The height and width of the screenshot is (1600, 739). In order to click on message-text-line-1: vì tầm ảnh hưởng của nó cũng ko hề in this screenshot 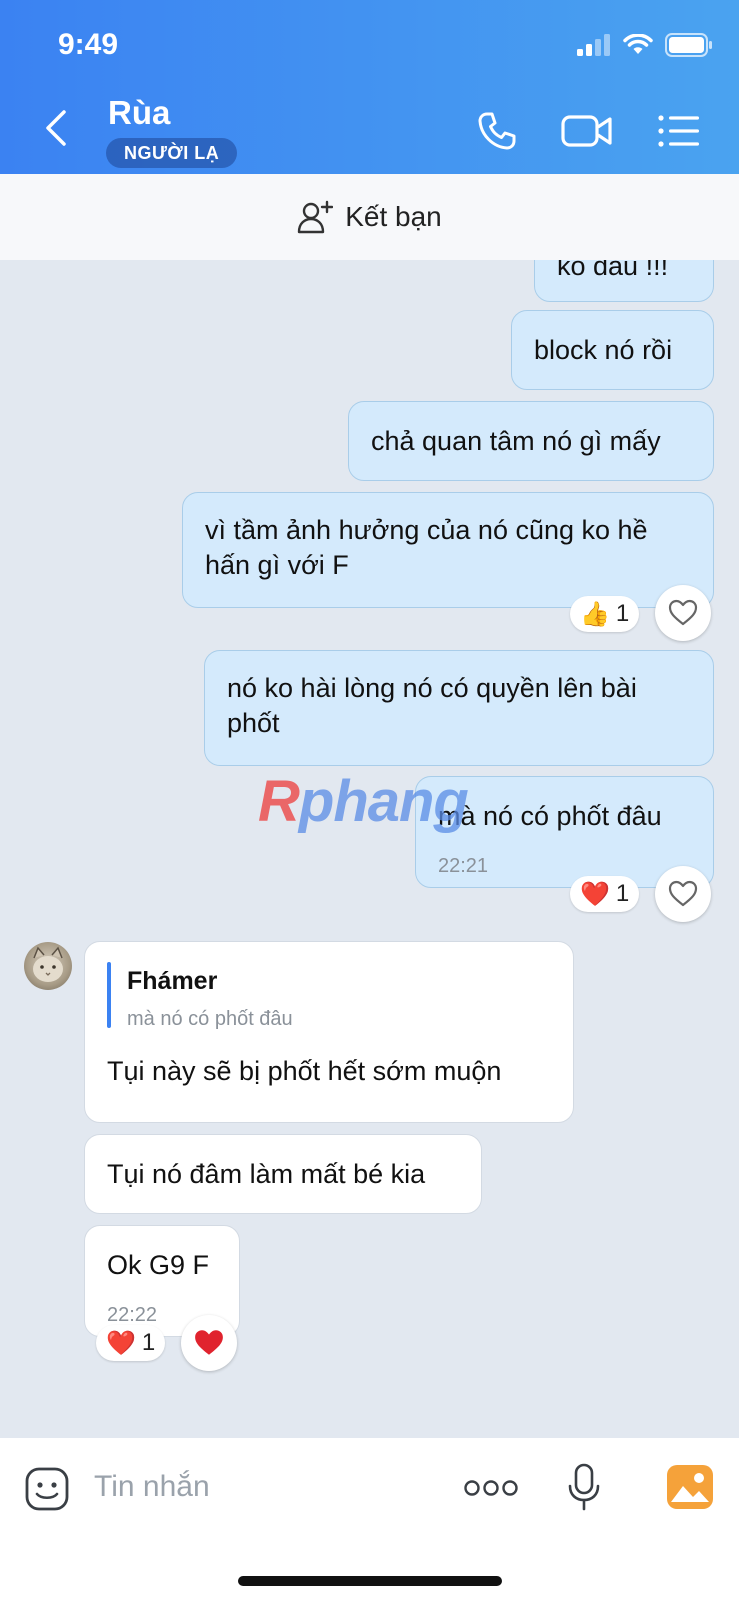, I will do `click(426, 530)`.